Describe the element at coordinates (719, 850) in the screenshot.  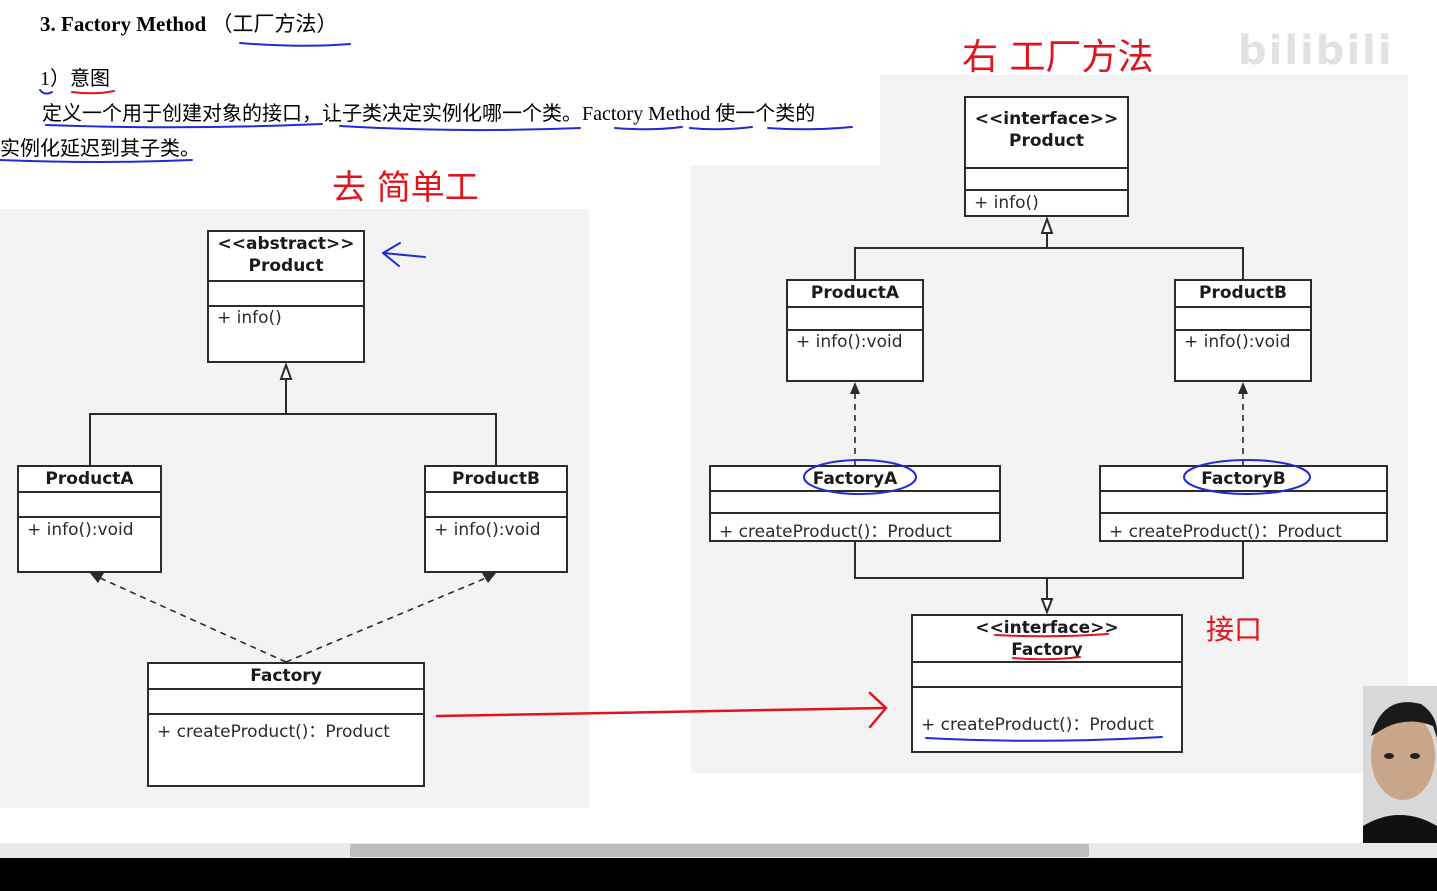
I see `horizontal-scrollbar-thumb` at that location.